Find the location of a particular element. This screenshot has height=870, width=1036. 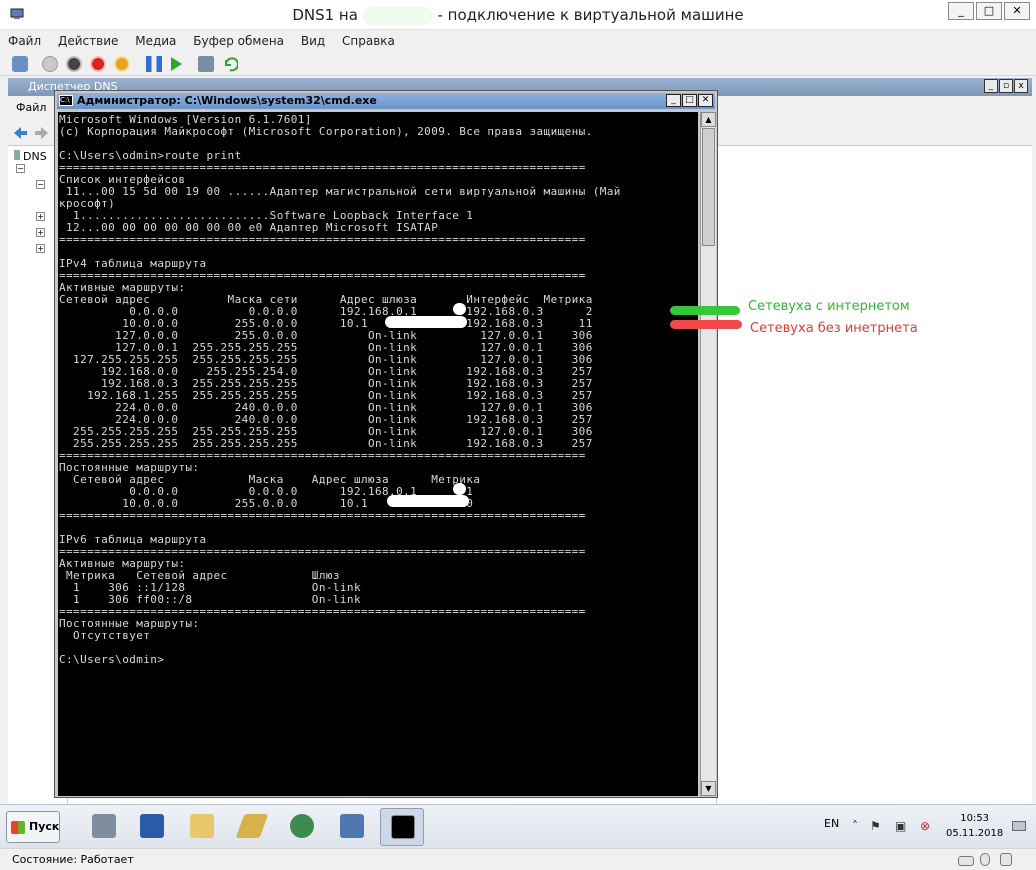

keyboard-icon is located at coordinates (966, 861).